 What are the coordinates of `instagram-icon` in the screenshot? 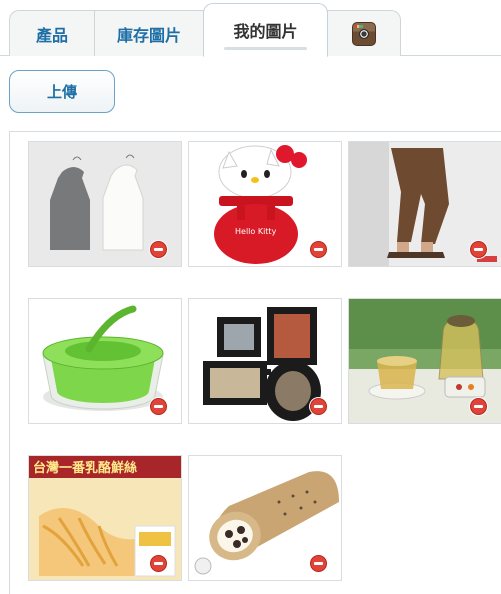 It's located at (364, 33).